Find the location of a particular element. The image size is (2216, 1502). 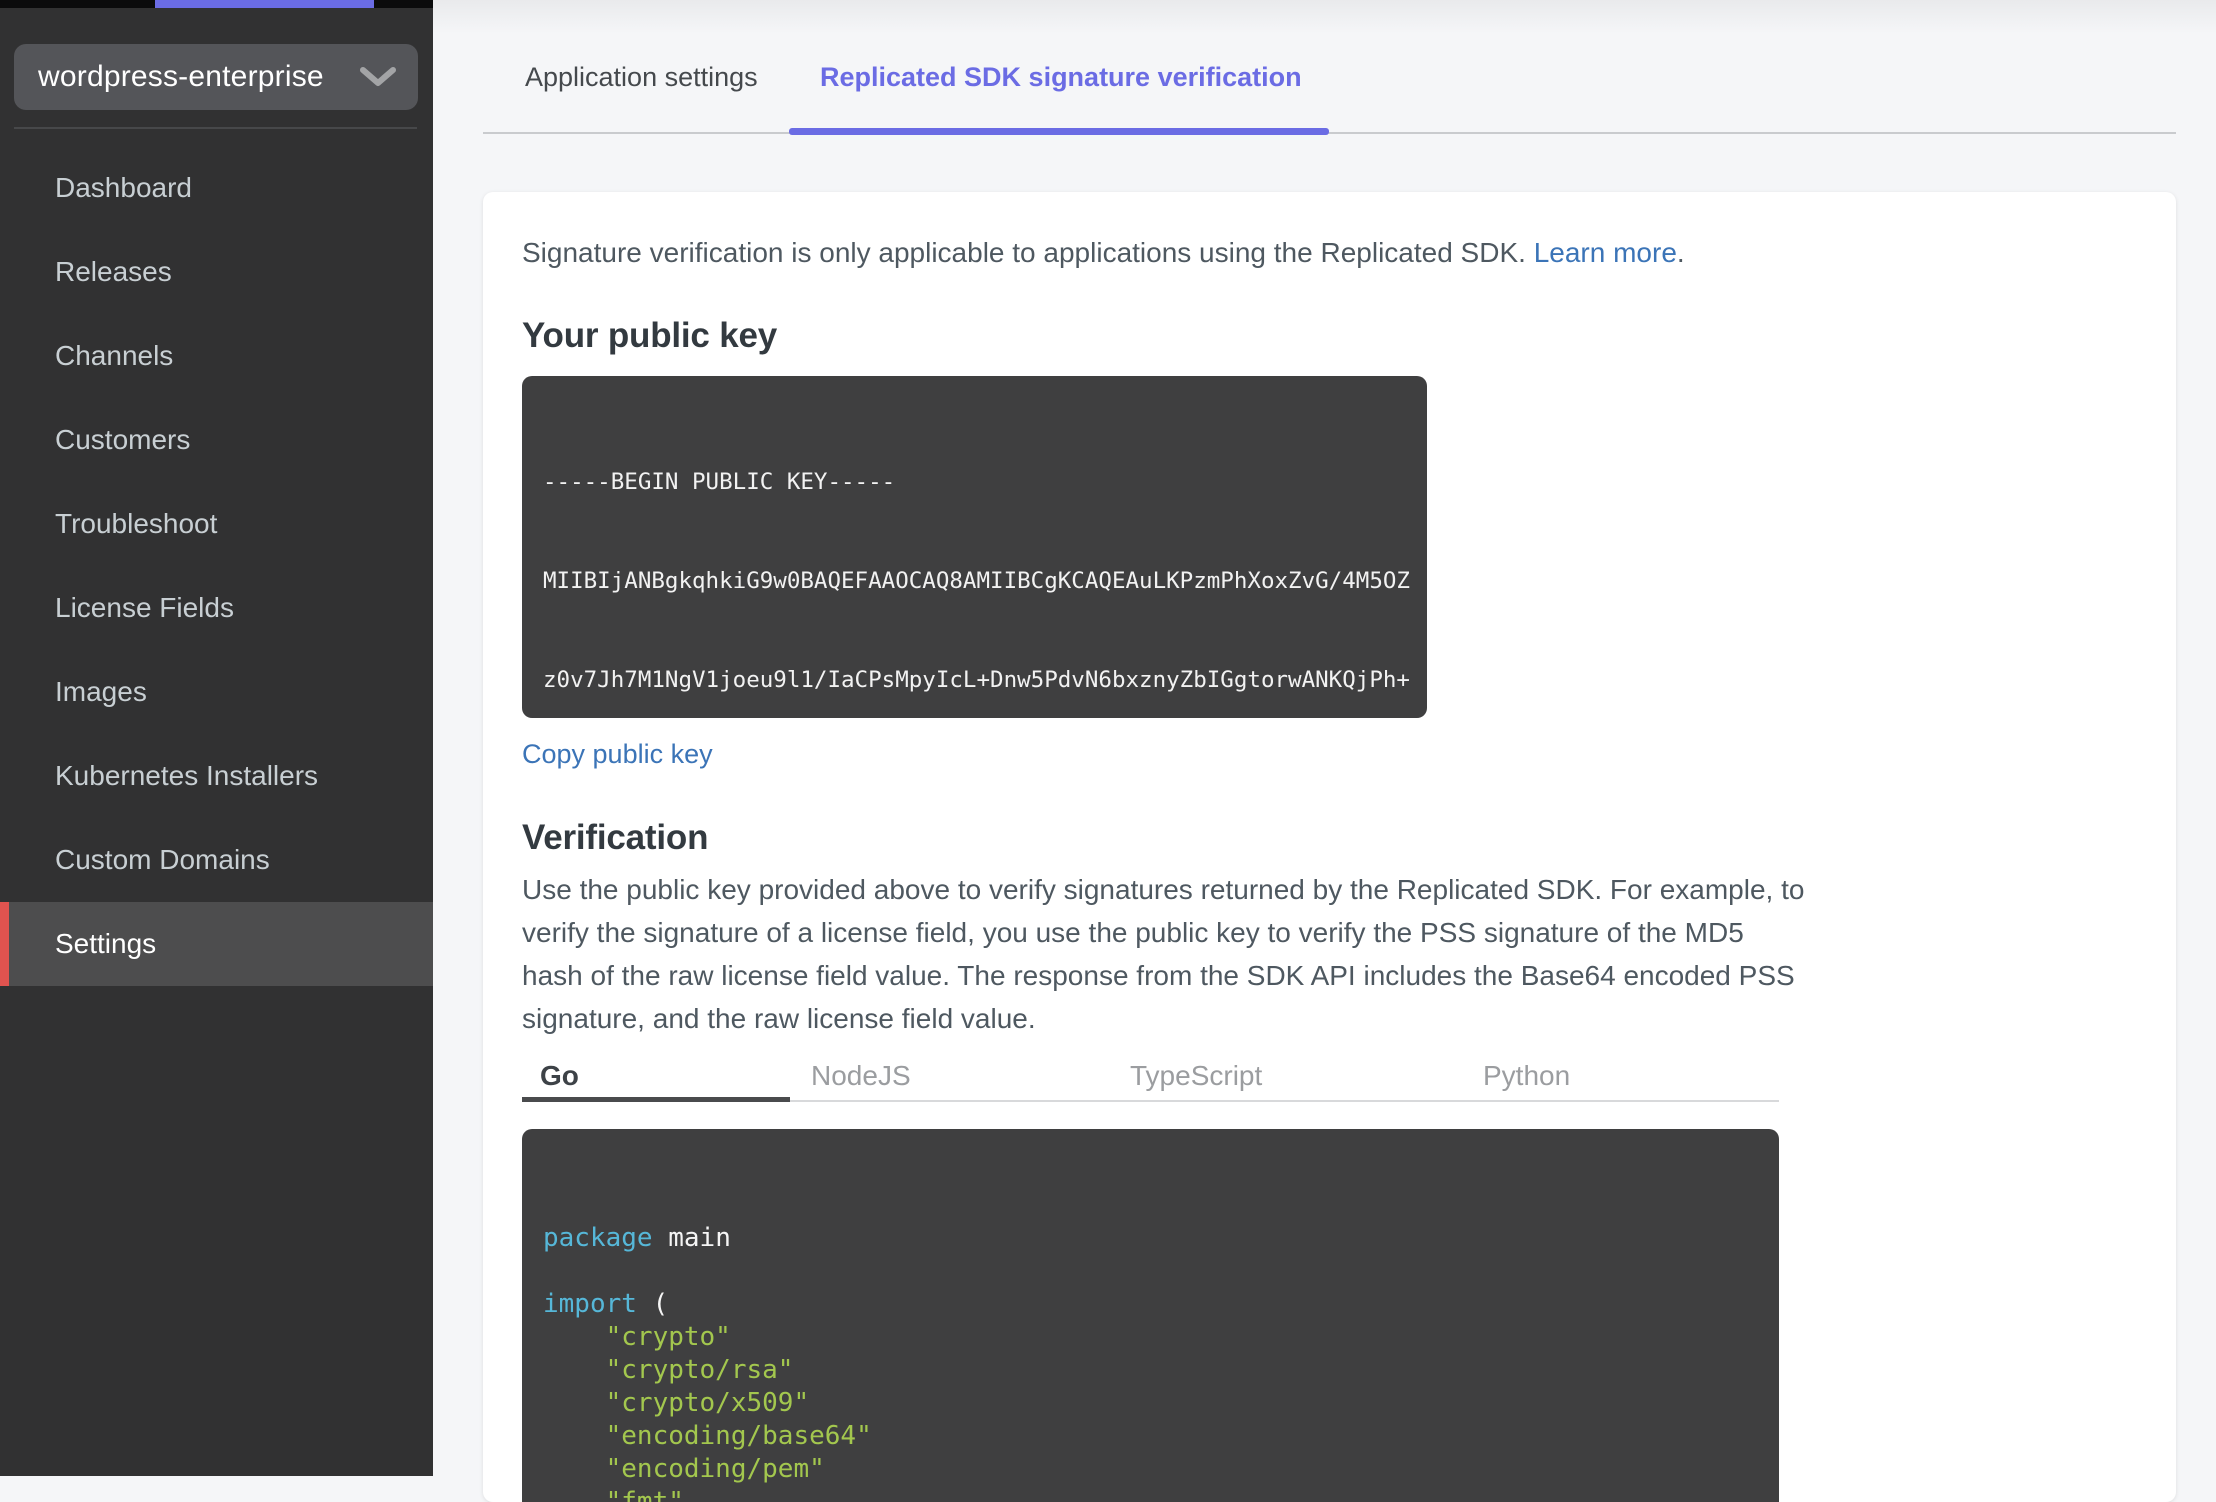

chevron-down-icon is located at coordinates (378, 76).